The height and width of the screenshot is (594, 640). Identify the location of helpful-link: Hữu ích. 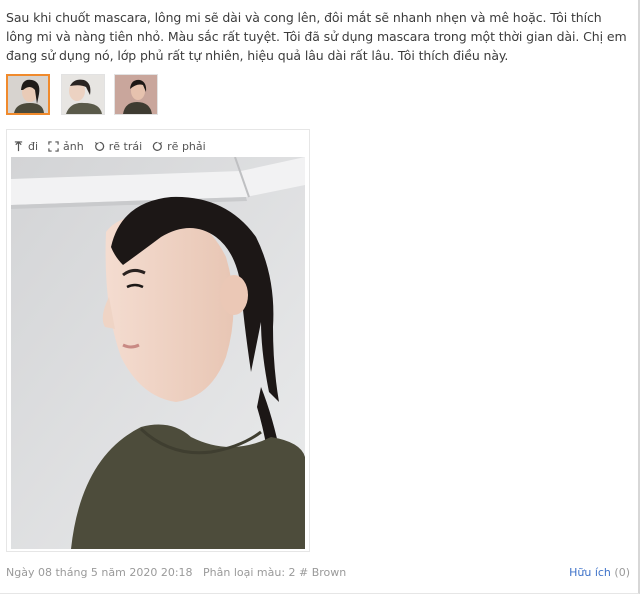
(590, 572).